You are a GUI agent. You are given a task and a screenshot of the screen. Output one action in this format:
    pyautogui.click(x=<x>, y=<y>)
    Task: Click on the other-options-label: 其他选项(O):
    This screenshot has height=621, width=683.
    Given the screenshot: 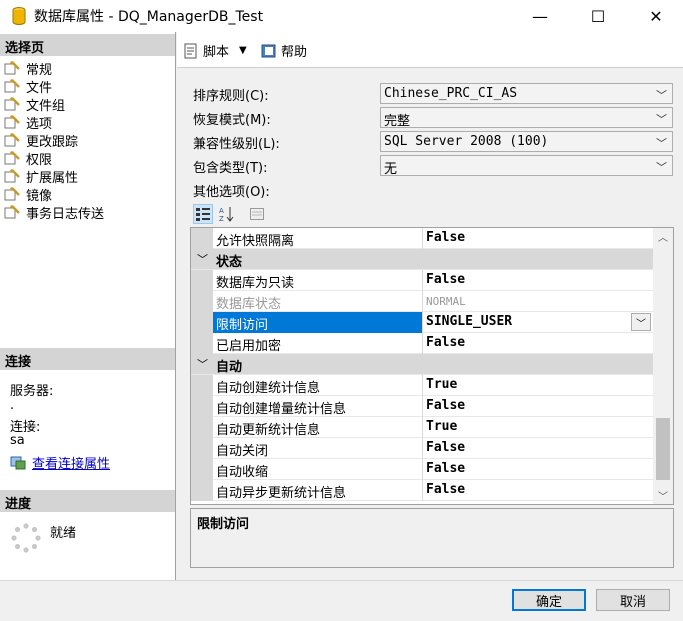 What is the action you would take?
    pyautogui.click(x=231, y=192)
    